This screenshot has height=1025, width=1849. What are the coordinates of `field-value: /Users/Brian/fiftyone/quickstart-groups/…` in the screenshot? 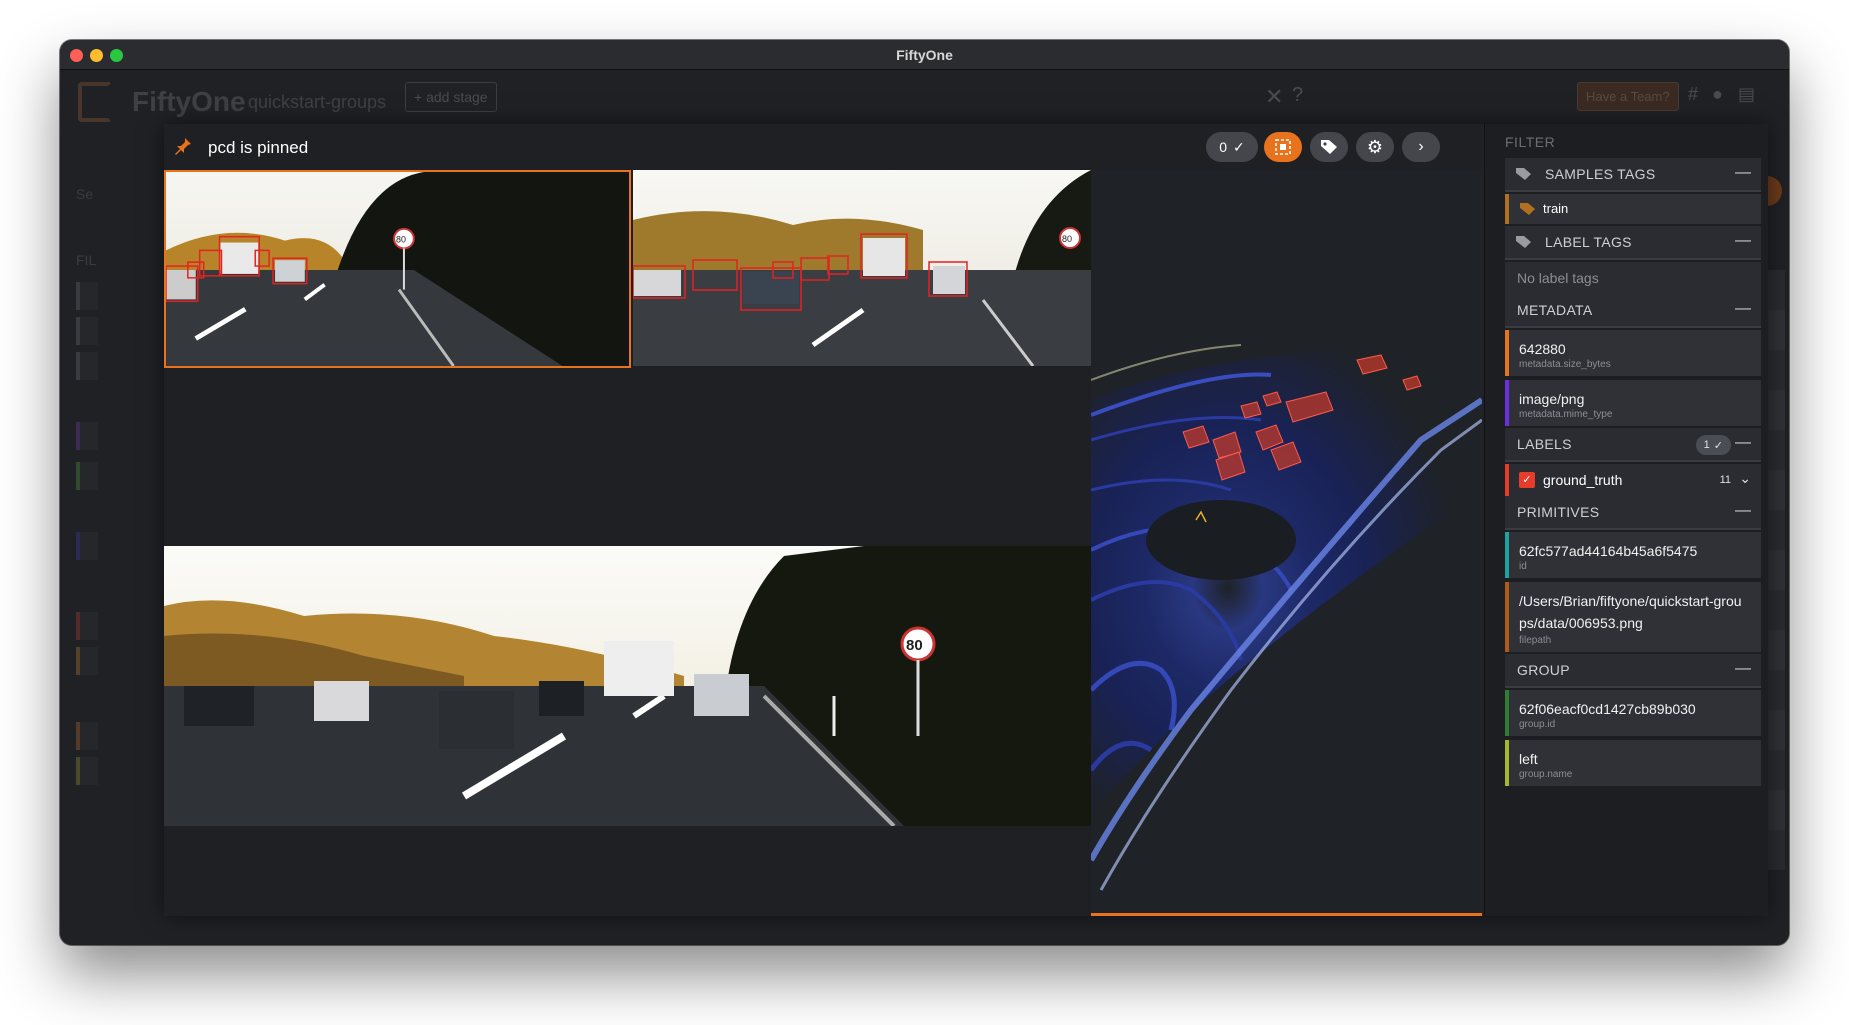 It's located at (1630, 612).